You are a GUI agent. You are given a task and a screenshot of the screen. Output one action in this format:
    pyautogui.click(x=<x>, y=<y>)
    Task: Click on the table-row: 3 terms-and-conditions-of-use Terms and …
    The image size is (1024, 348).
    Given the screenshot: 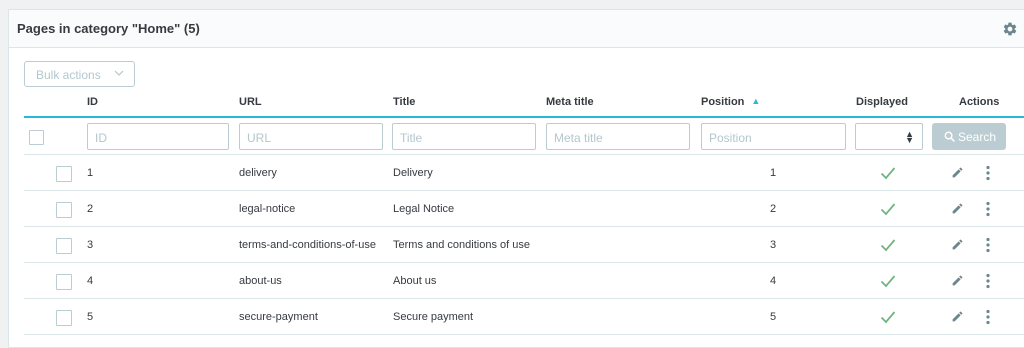 What is the action you would take?
    pyautogui.click(x=524, y=245)
    